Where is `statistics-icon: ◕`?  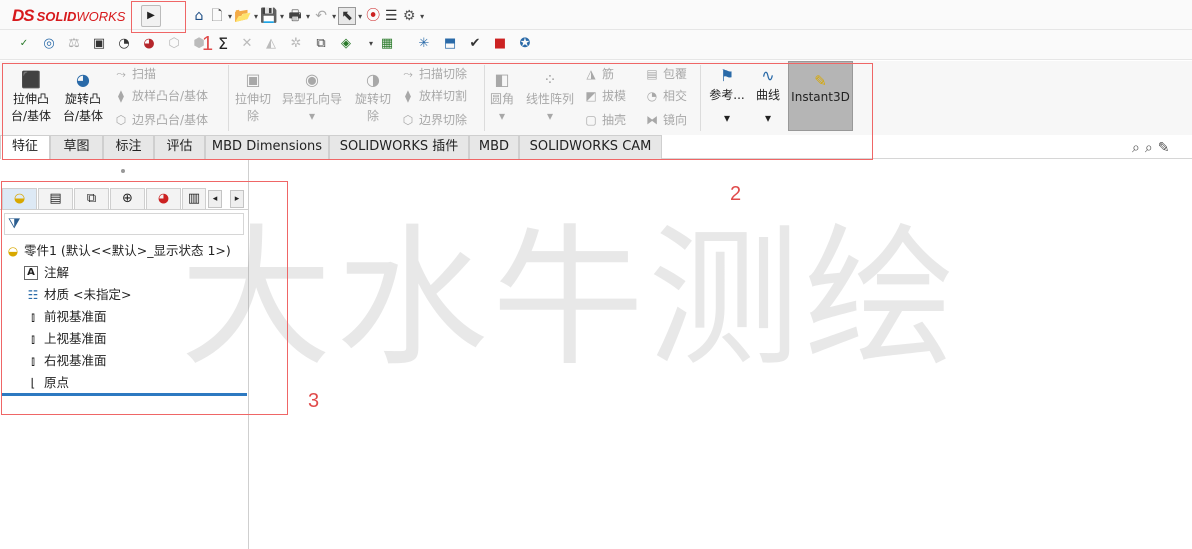
statistics-icon: ◕ is located at coordinates (149, 44).